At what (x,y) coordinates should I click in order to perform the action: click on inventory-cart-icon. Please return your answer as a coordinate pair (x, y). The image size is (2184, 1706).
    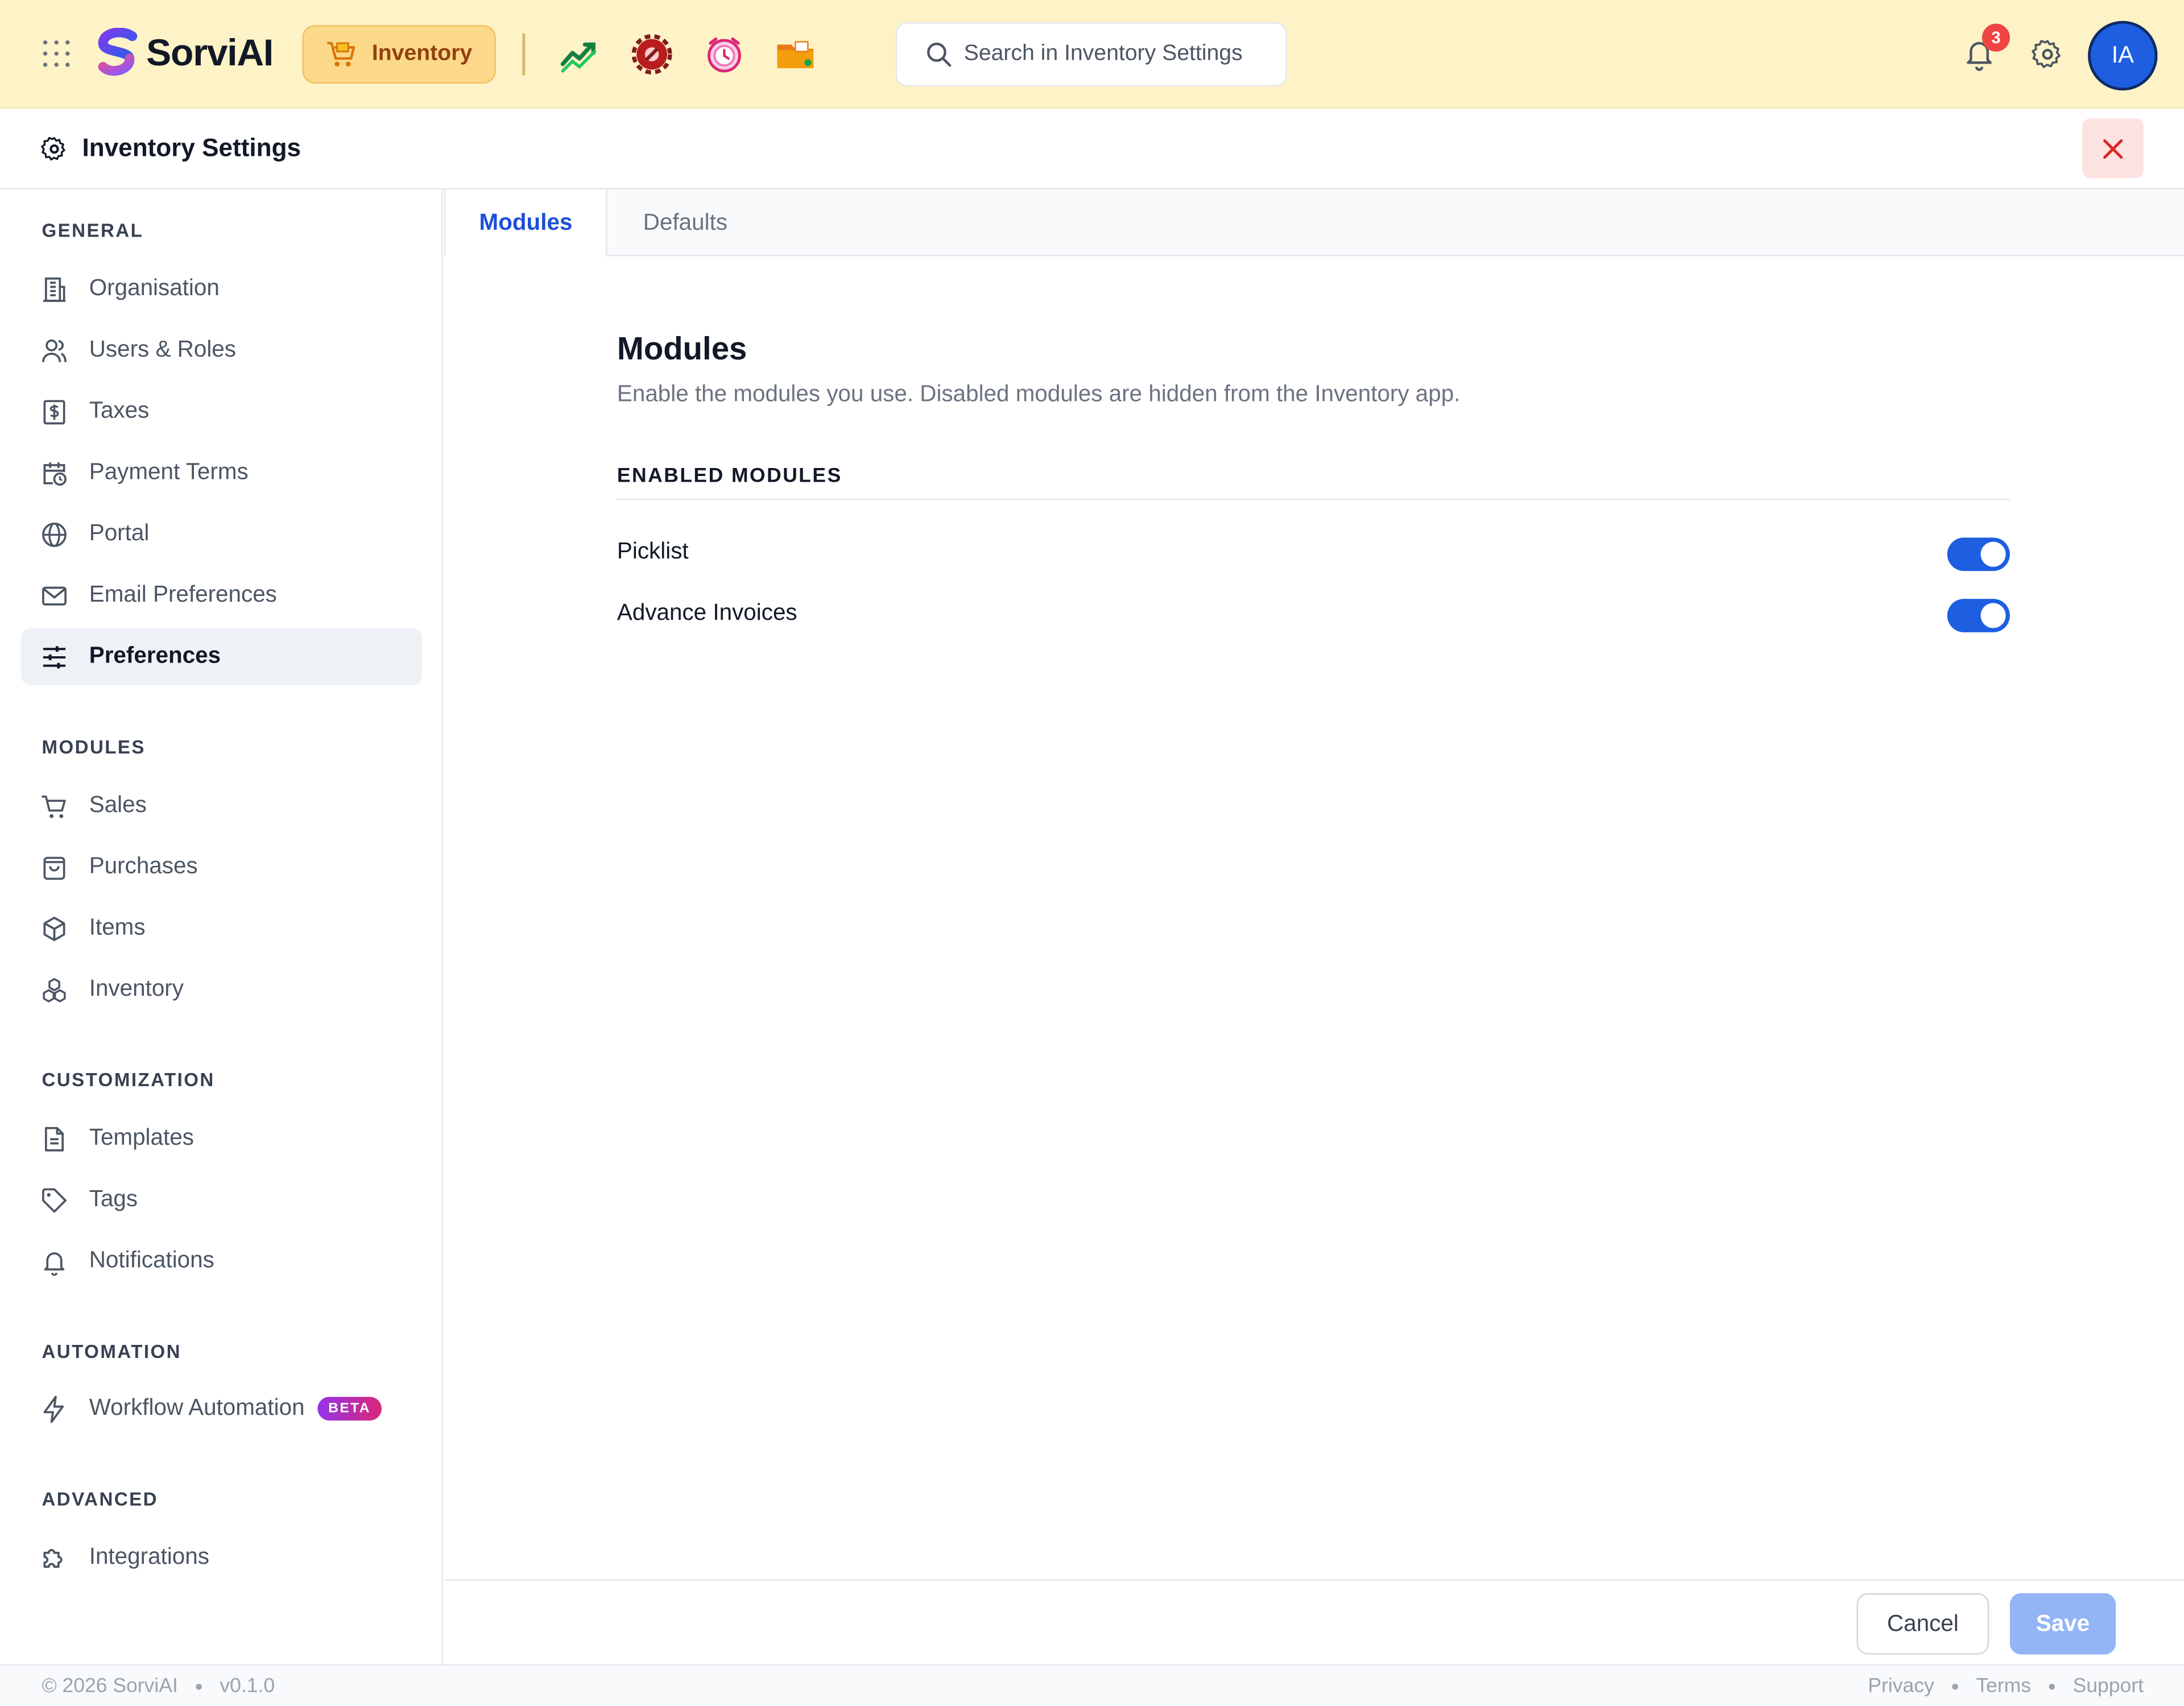
    Looking at the image, I should click on (341, 54).